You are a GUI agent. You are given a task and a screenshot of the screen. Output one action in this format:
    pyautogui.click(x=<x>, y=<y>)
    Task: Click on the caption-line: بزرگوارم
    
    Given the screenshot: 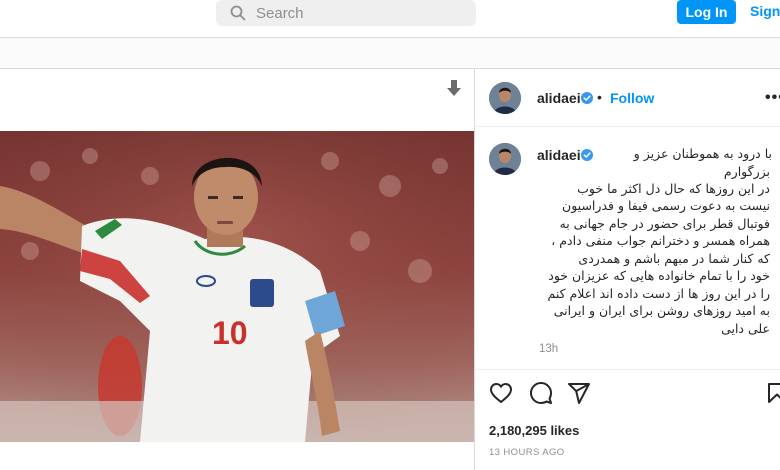 What is the action you would take?
    pyautogui.click(x=746, y=171)
    